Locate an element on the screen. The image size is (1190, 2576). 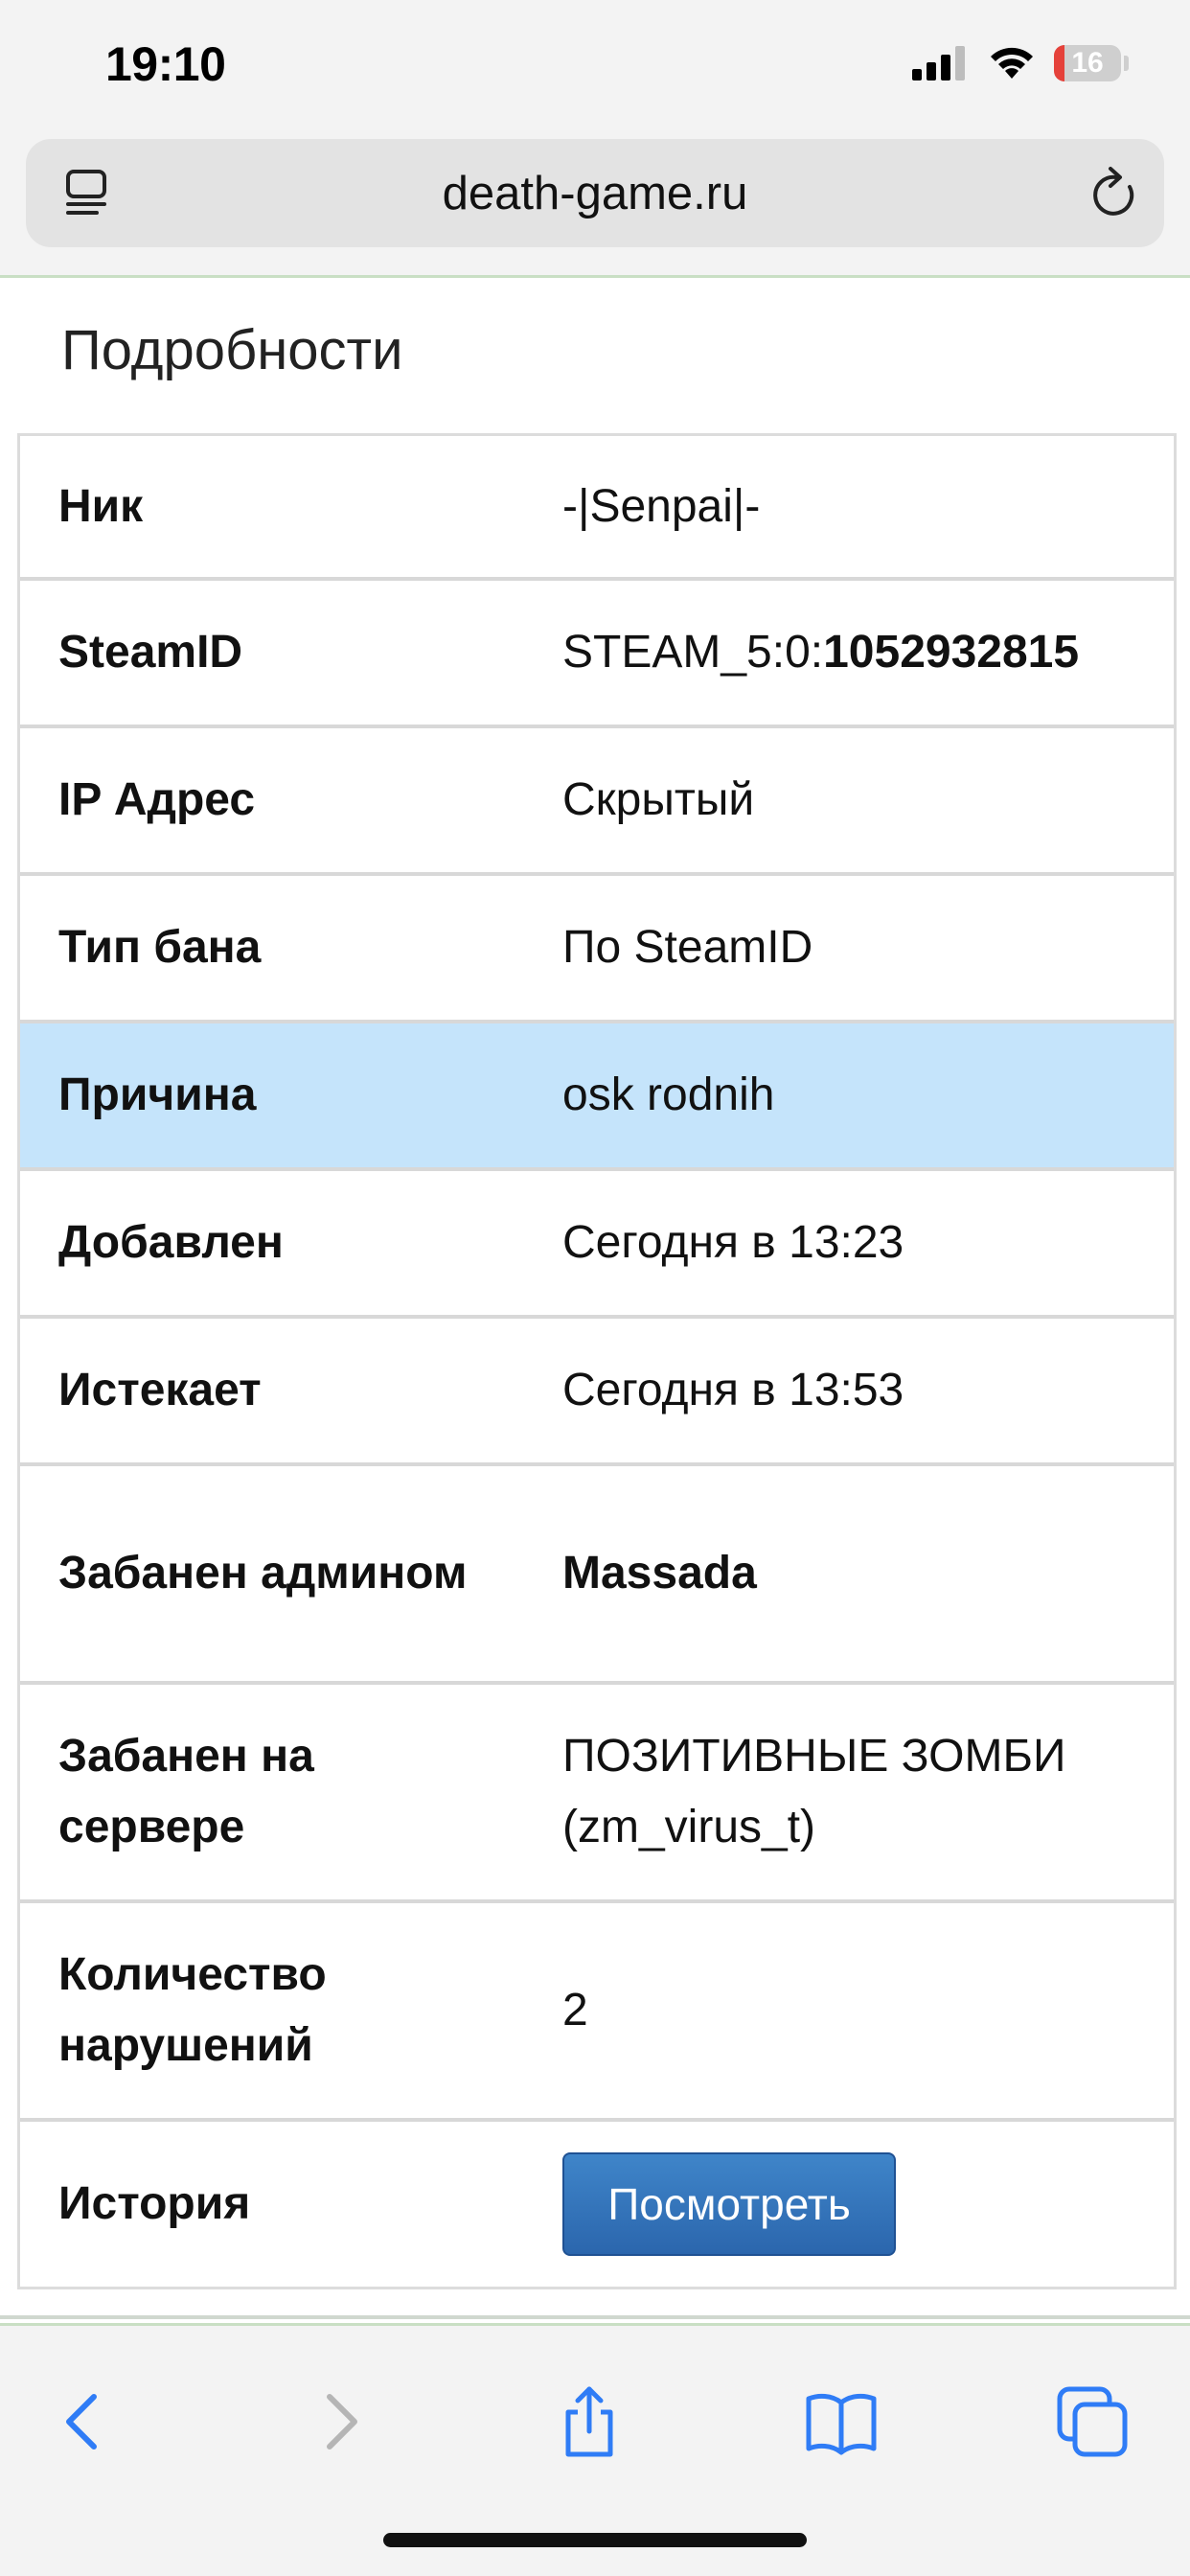
row-label: Тип бана is located at coordinates (160, 947).